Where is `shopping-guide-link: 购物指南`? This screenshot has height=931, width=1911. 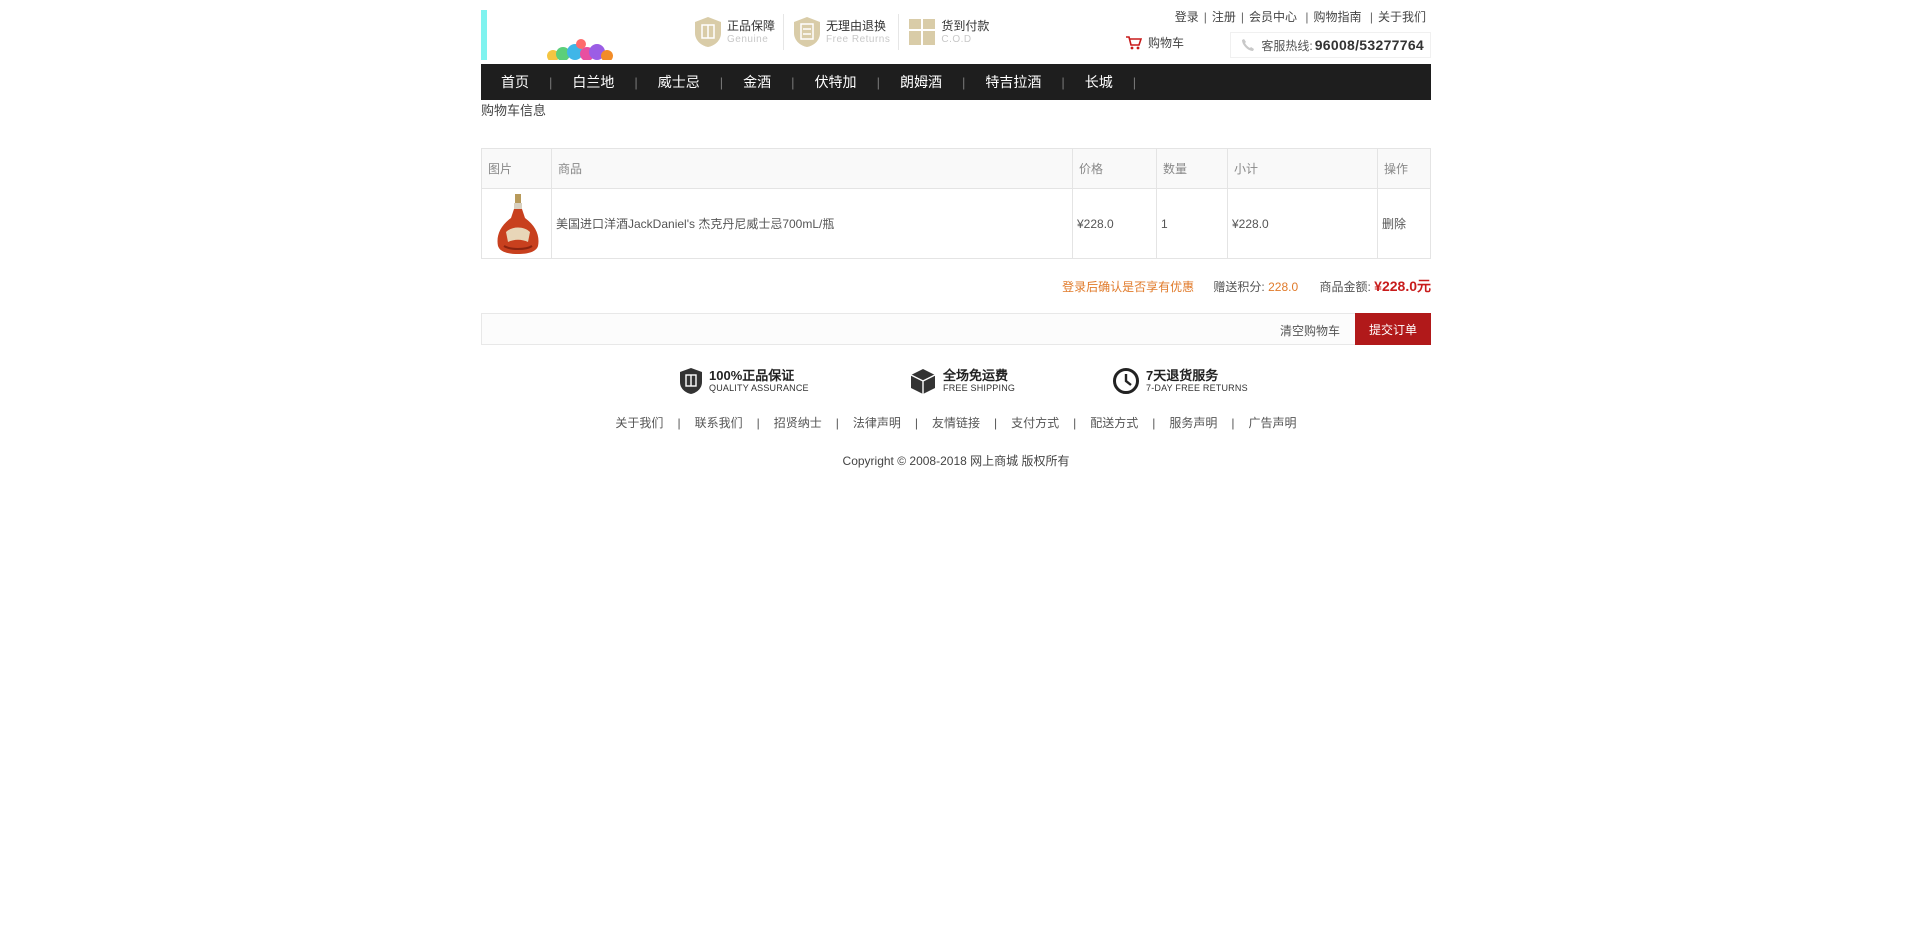 shopping-guide-link: 购物指南 is located at coordinates (1338, 17).